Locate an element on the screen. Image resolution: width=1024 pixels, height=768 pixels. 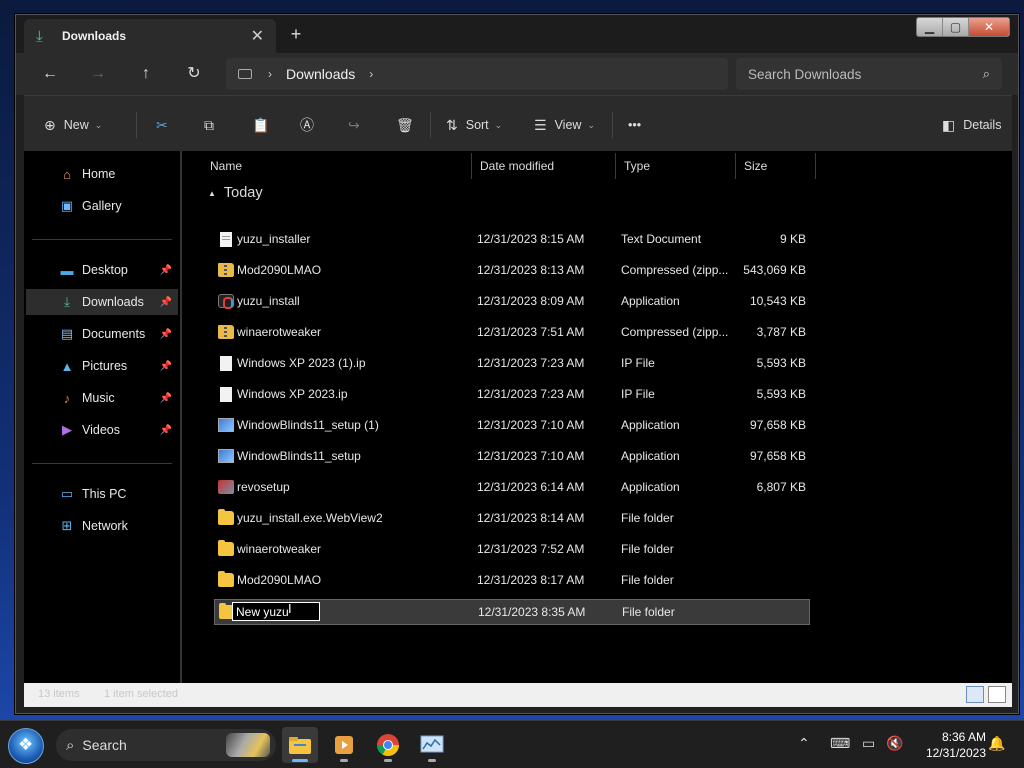
sidebar-item-label: Gallery is located at coordinates (102, 206).